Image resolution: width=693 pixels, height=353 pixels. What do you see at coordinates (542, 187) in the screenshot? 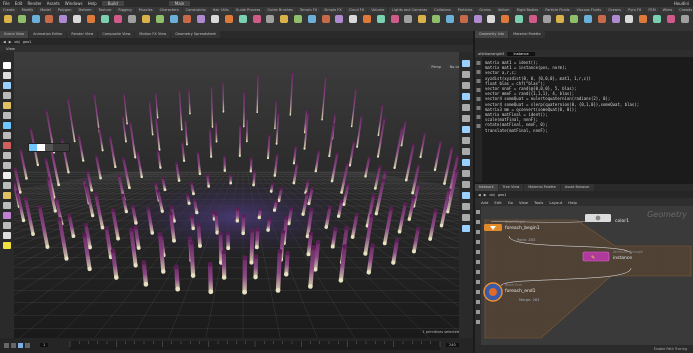
I see `network-pane-tab: Material Palette` at bounding box center [542, 187].